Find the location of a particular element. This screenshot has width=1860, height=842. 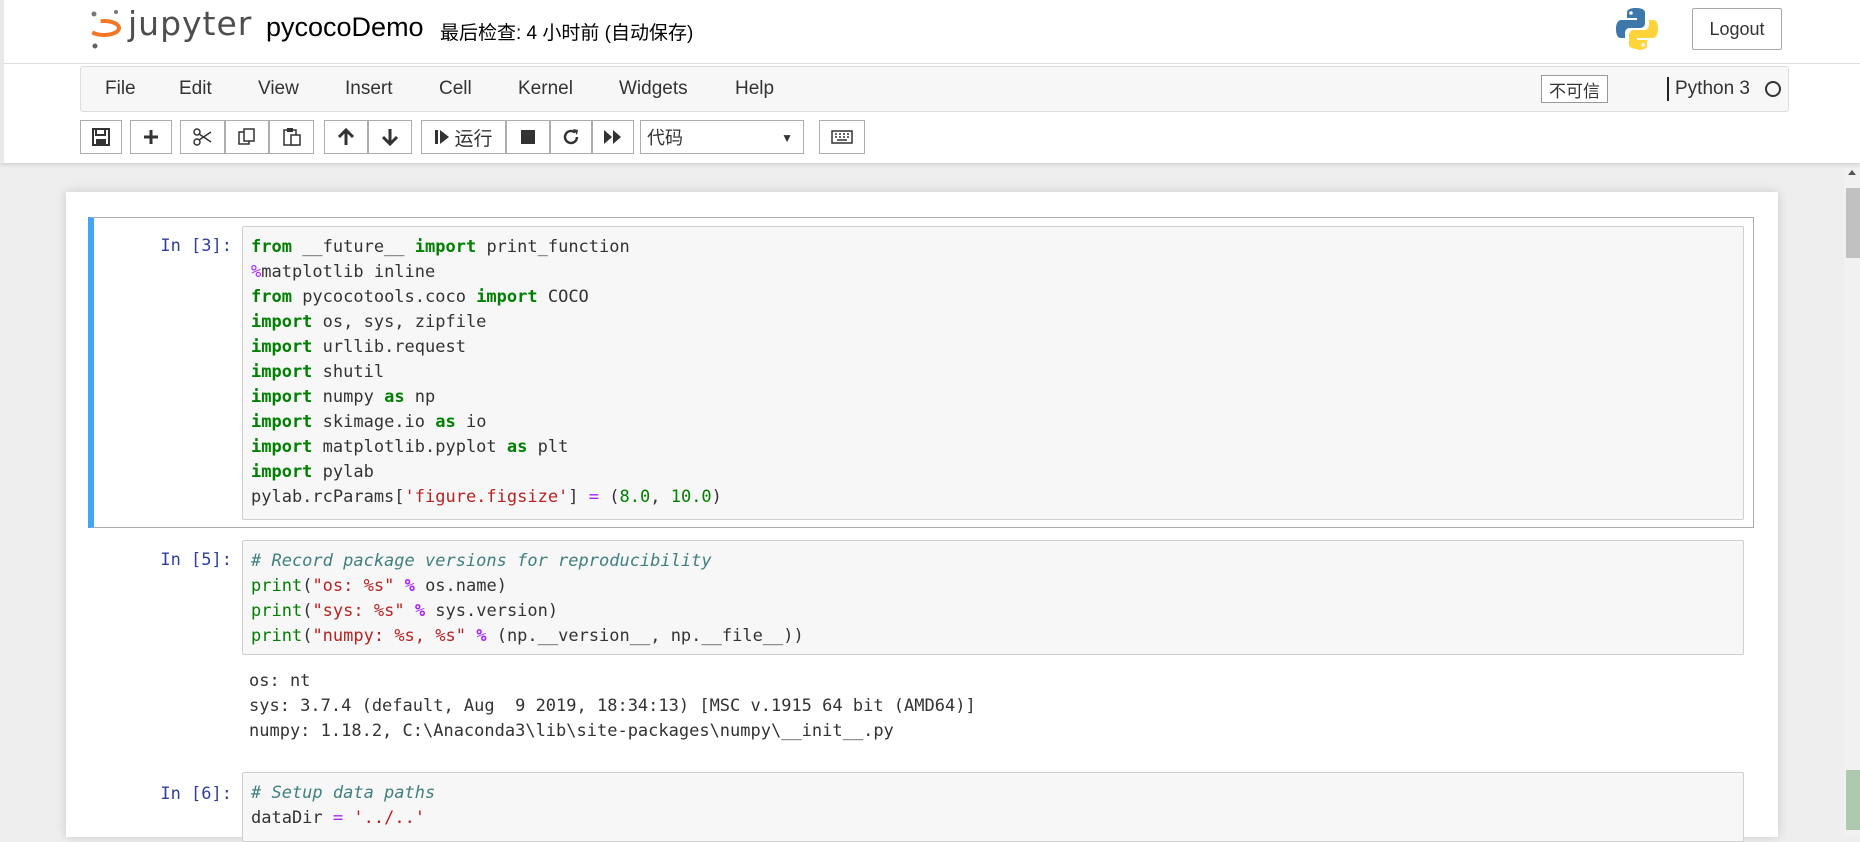

python-logo-icon is located at coordinates (1637, 29).